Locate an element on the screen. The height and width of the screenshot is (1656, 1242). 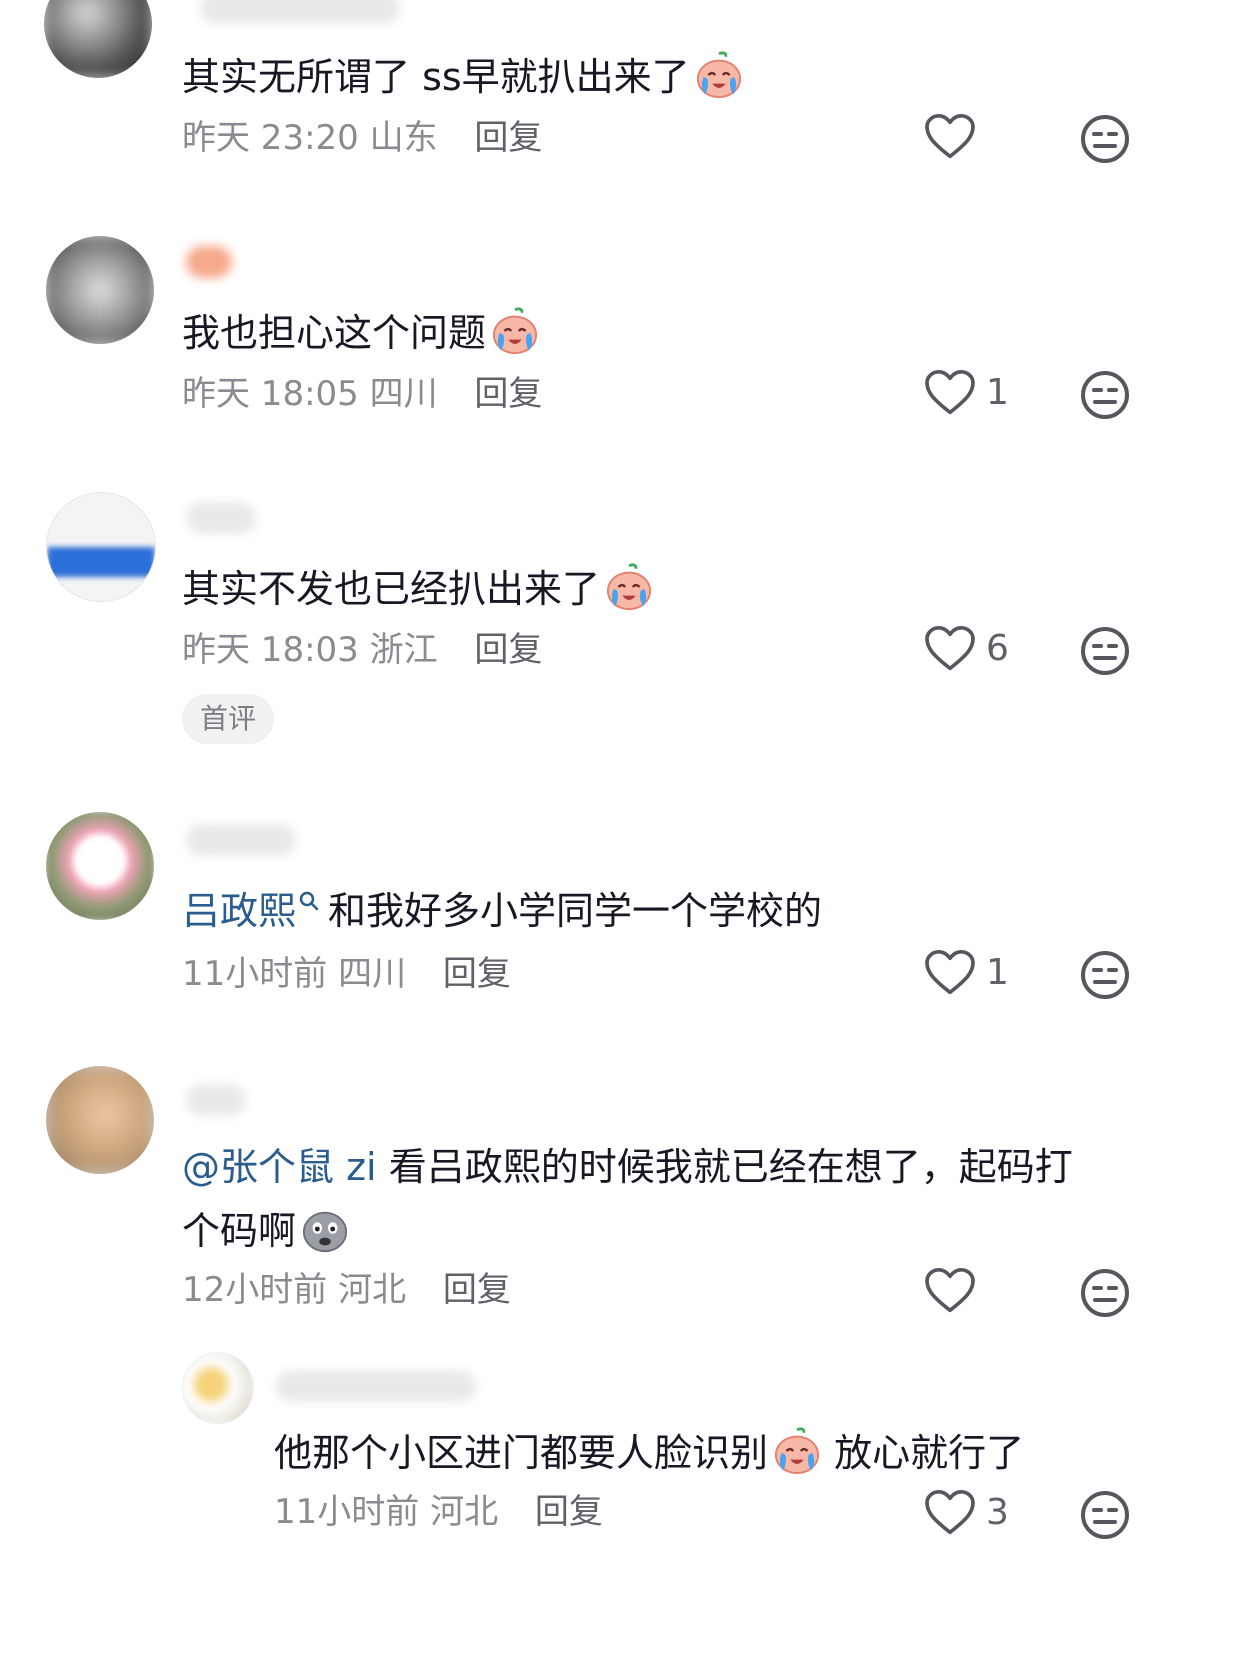
comment-text: 他那个小区进门都要人脸识别 放心就行了 is located at coordinates (649, 1452).